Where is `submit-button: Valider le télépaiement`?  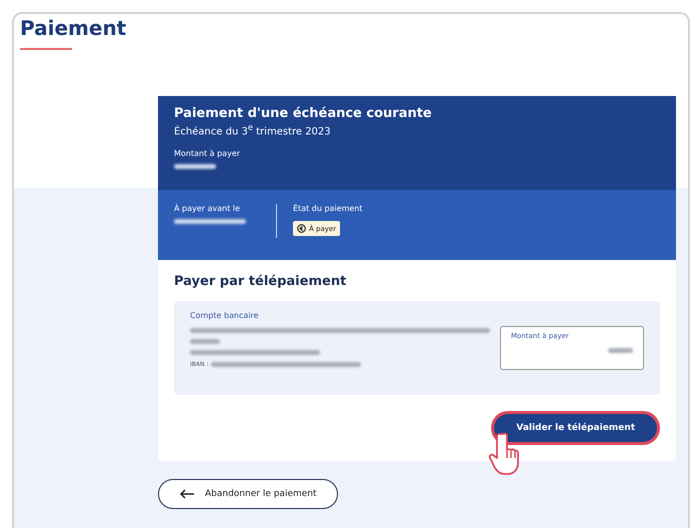
submit-button: Valider le télépaiement is located at coordinates (575, 428).